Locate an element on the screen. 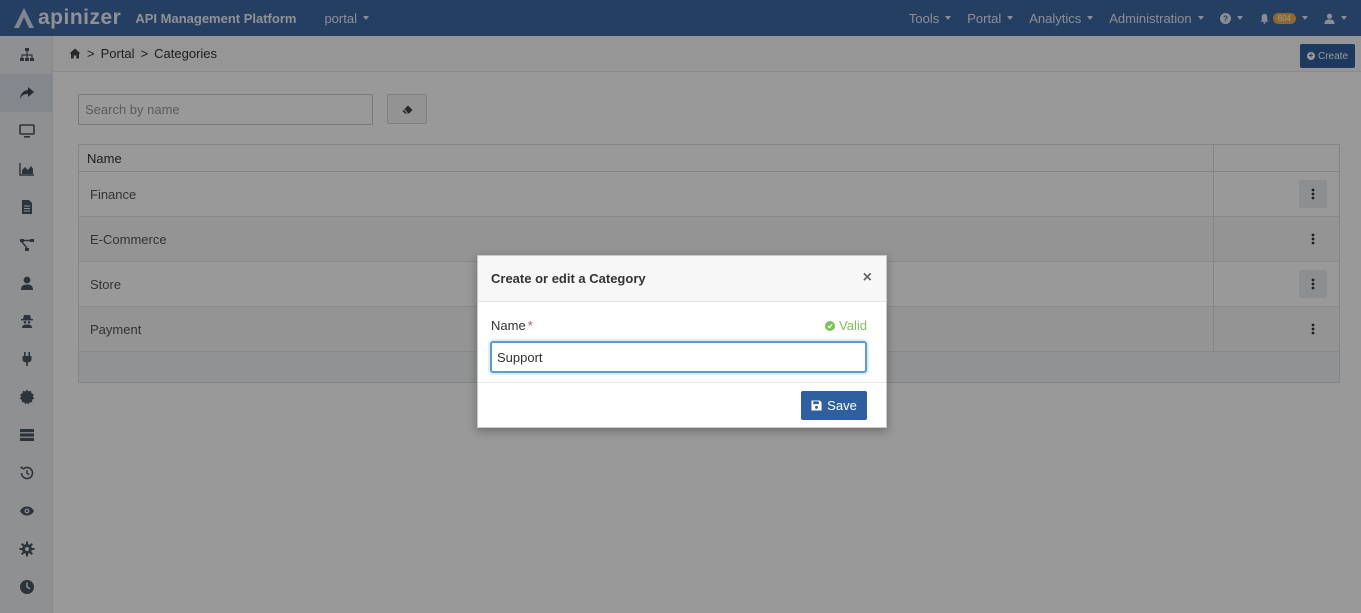 The image size is (1361, 613). modal-footer: Save is located at coordinates (682, 405).